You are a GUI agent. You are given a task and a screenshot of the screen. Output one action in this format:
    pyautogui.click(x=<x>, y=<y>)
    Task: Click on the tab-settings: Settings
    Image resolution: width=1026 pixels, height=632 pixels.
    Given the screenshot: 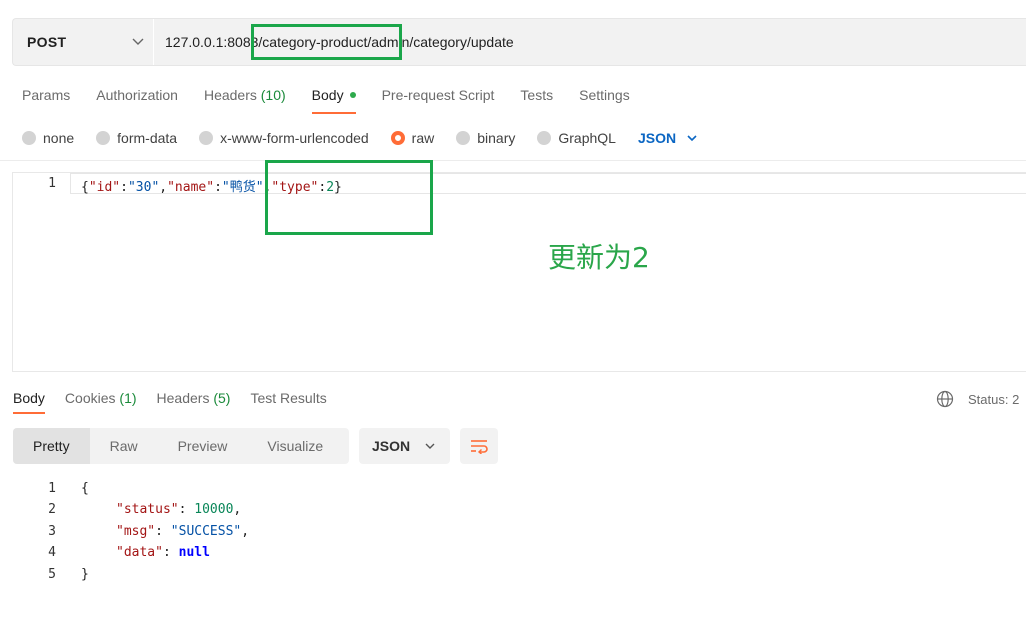 What is the action you would take?
    pyautogui.click(x=604, y=99)
    